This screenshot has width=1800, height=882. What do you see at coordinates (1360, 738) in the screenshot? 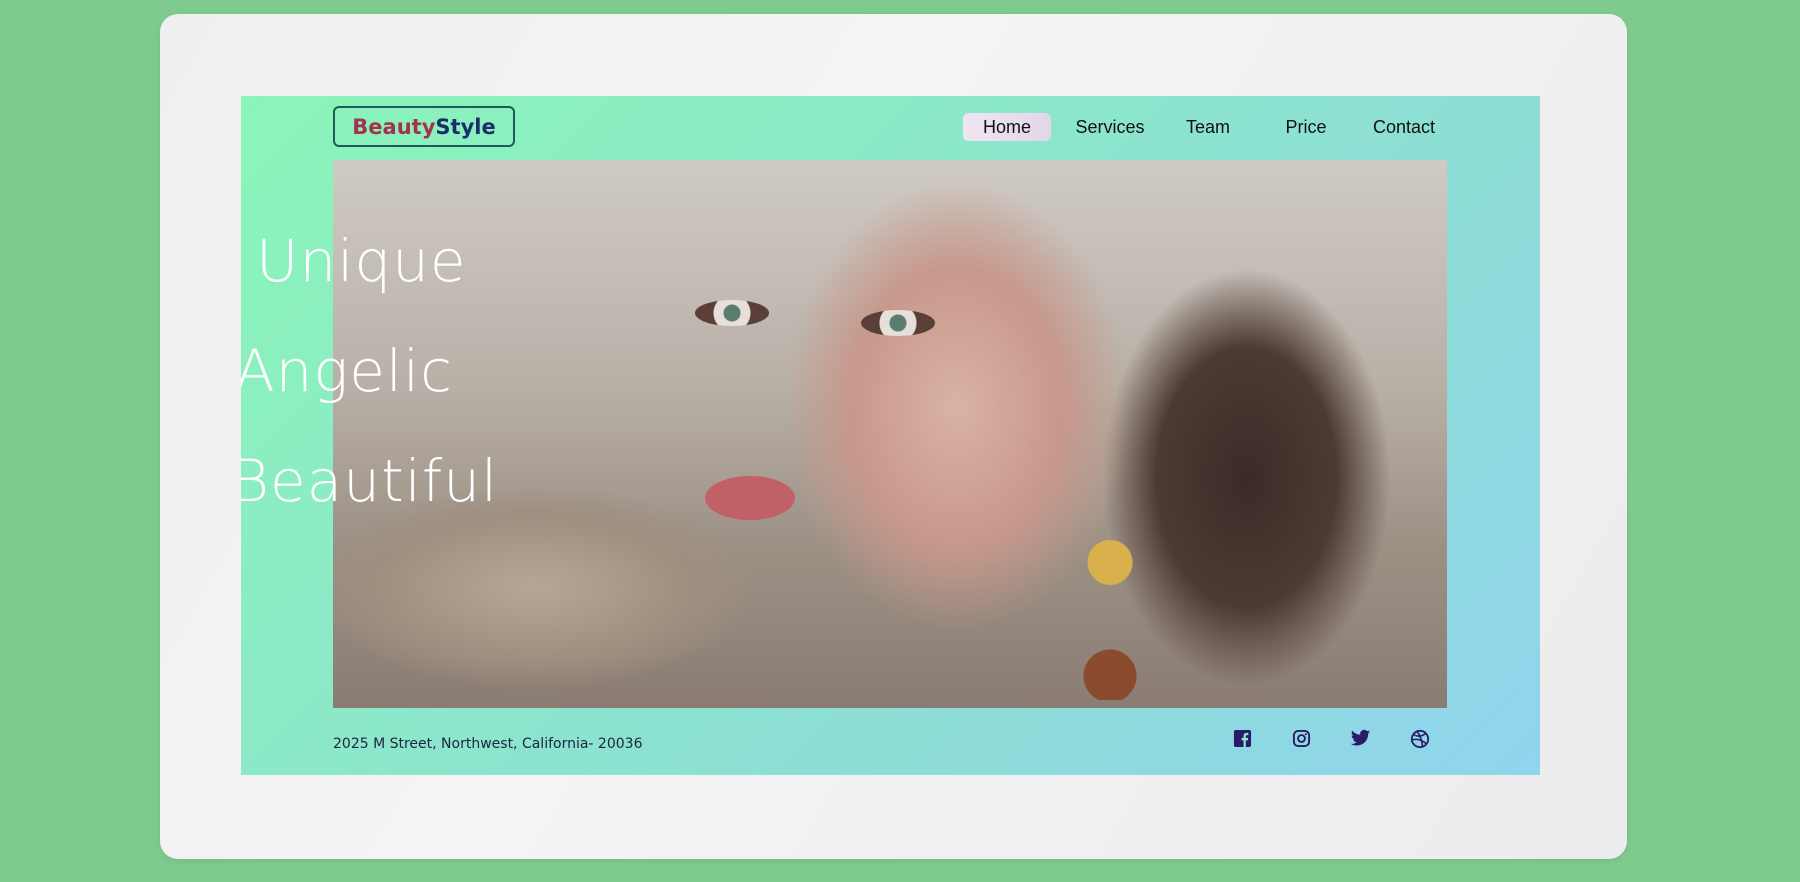
I see `twitter-icon` at bounding box center [1360, 738].